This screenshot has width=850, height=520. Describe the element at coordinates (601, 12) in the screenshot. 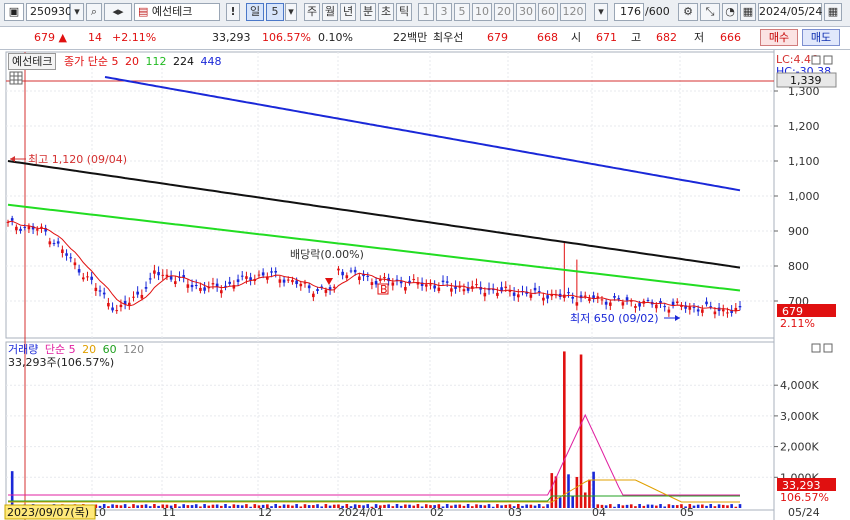

I see `count-dropdown-icon: ▾` at that location.